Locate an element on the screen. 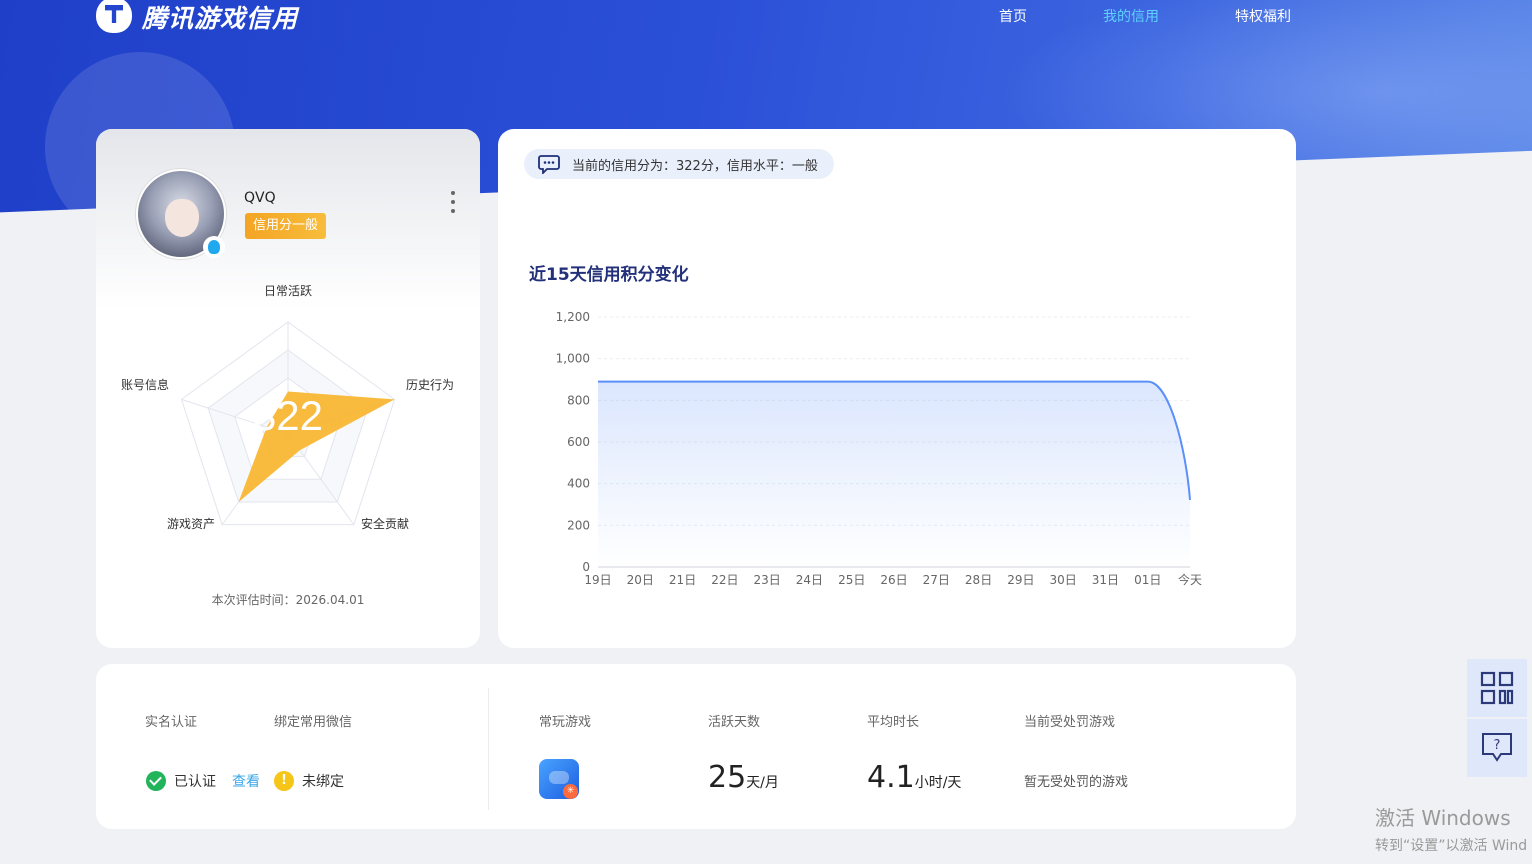 This screenshot has height=864, width=1532. active-days-value: 25天/月 is located at coordinates (743, 777).